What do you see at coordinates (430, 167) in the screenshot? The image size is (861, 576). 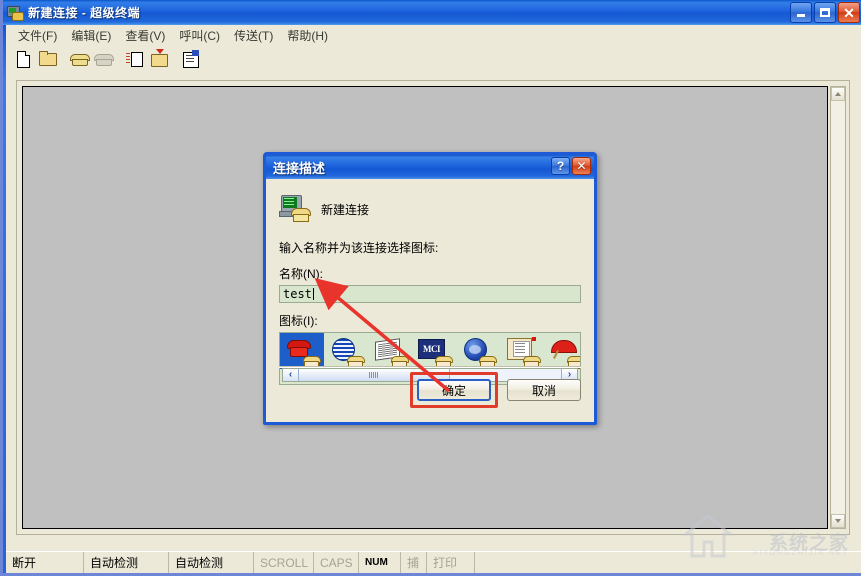 I see `dialog-titlebar: 连接描述 ? ✕` at bounding box center [430, 167].